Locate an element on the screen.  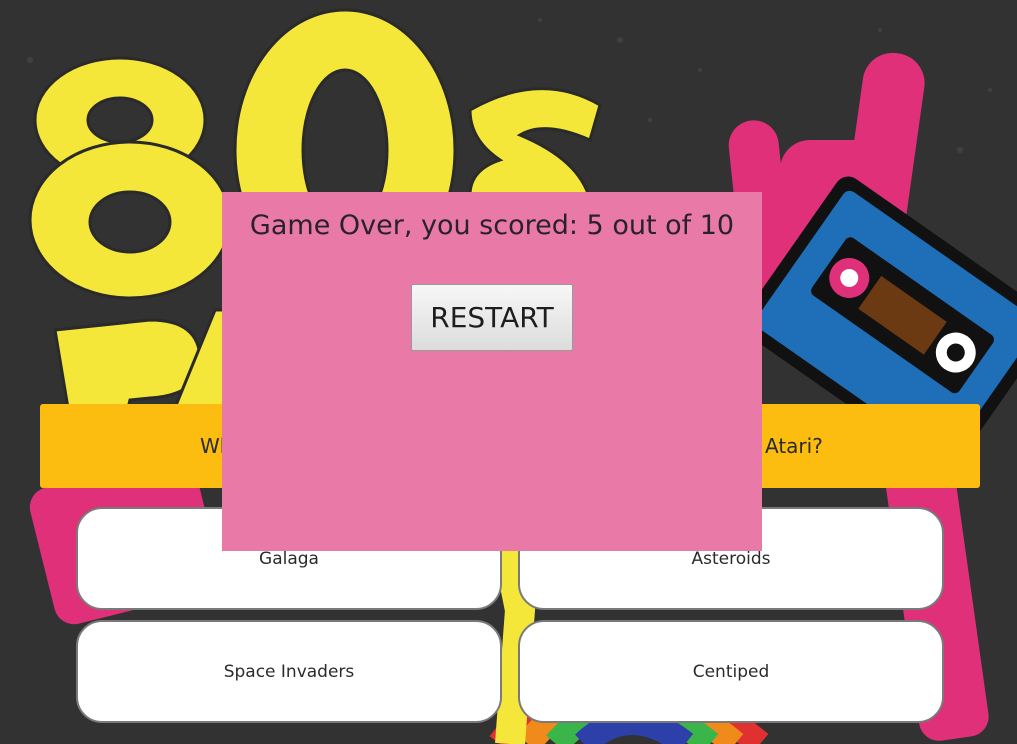
answer-button-centiped: Centiped is located at coordinates (731, 671).